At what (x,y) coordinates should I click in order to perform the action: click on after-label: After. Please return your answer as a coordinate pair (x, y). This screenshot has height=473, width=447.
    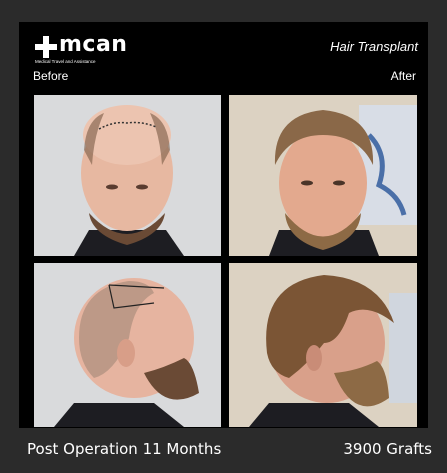
    Looking at the image, I should click on (403, 76).